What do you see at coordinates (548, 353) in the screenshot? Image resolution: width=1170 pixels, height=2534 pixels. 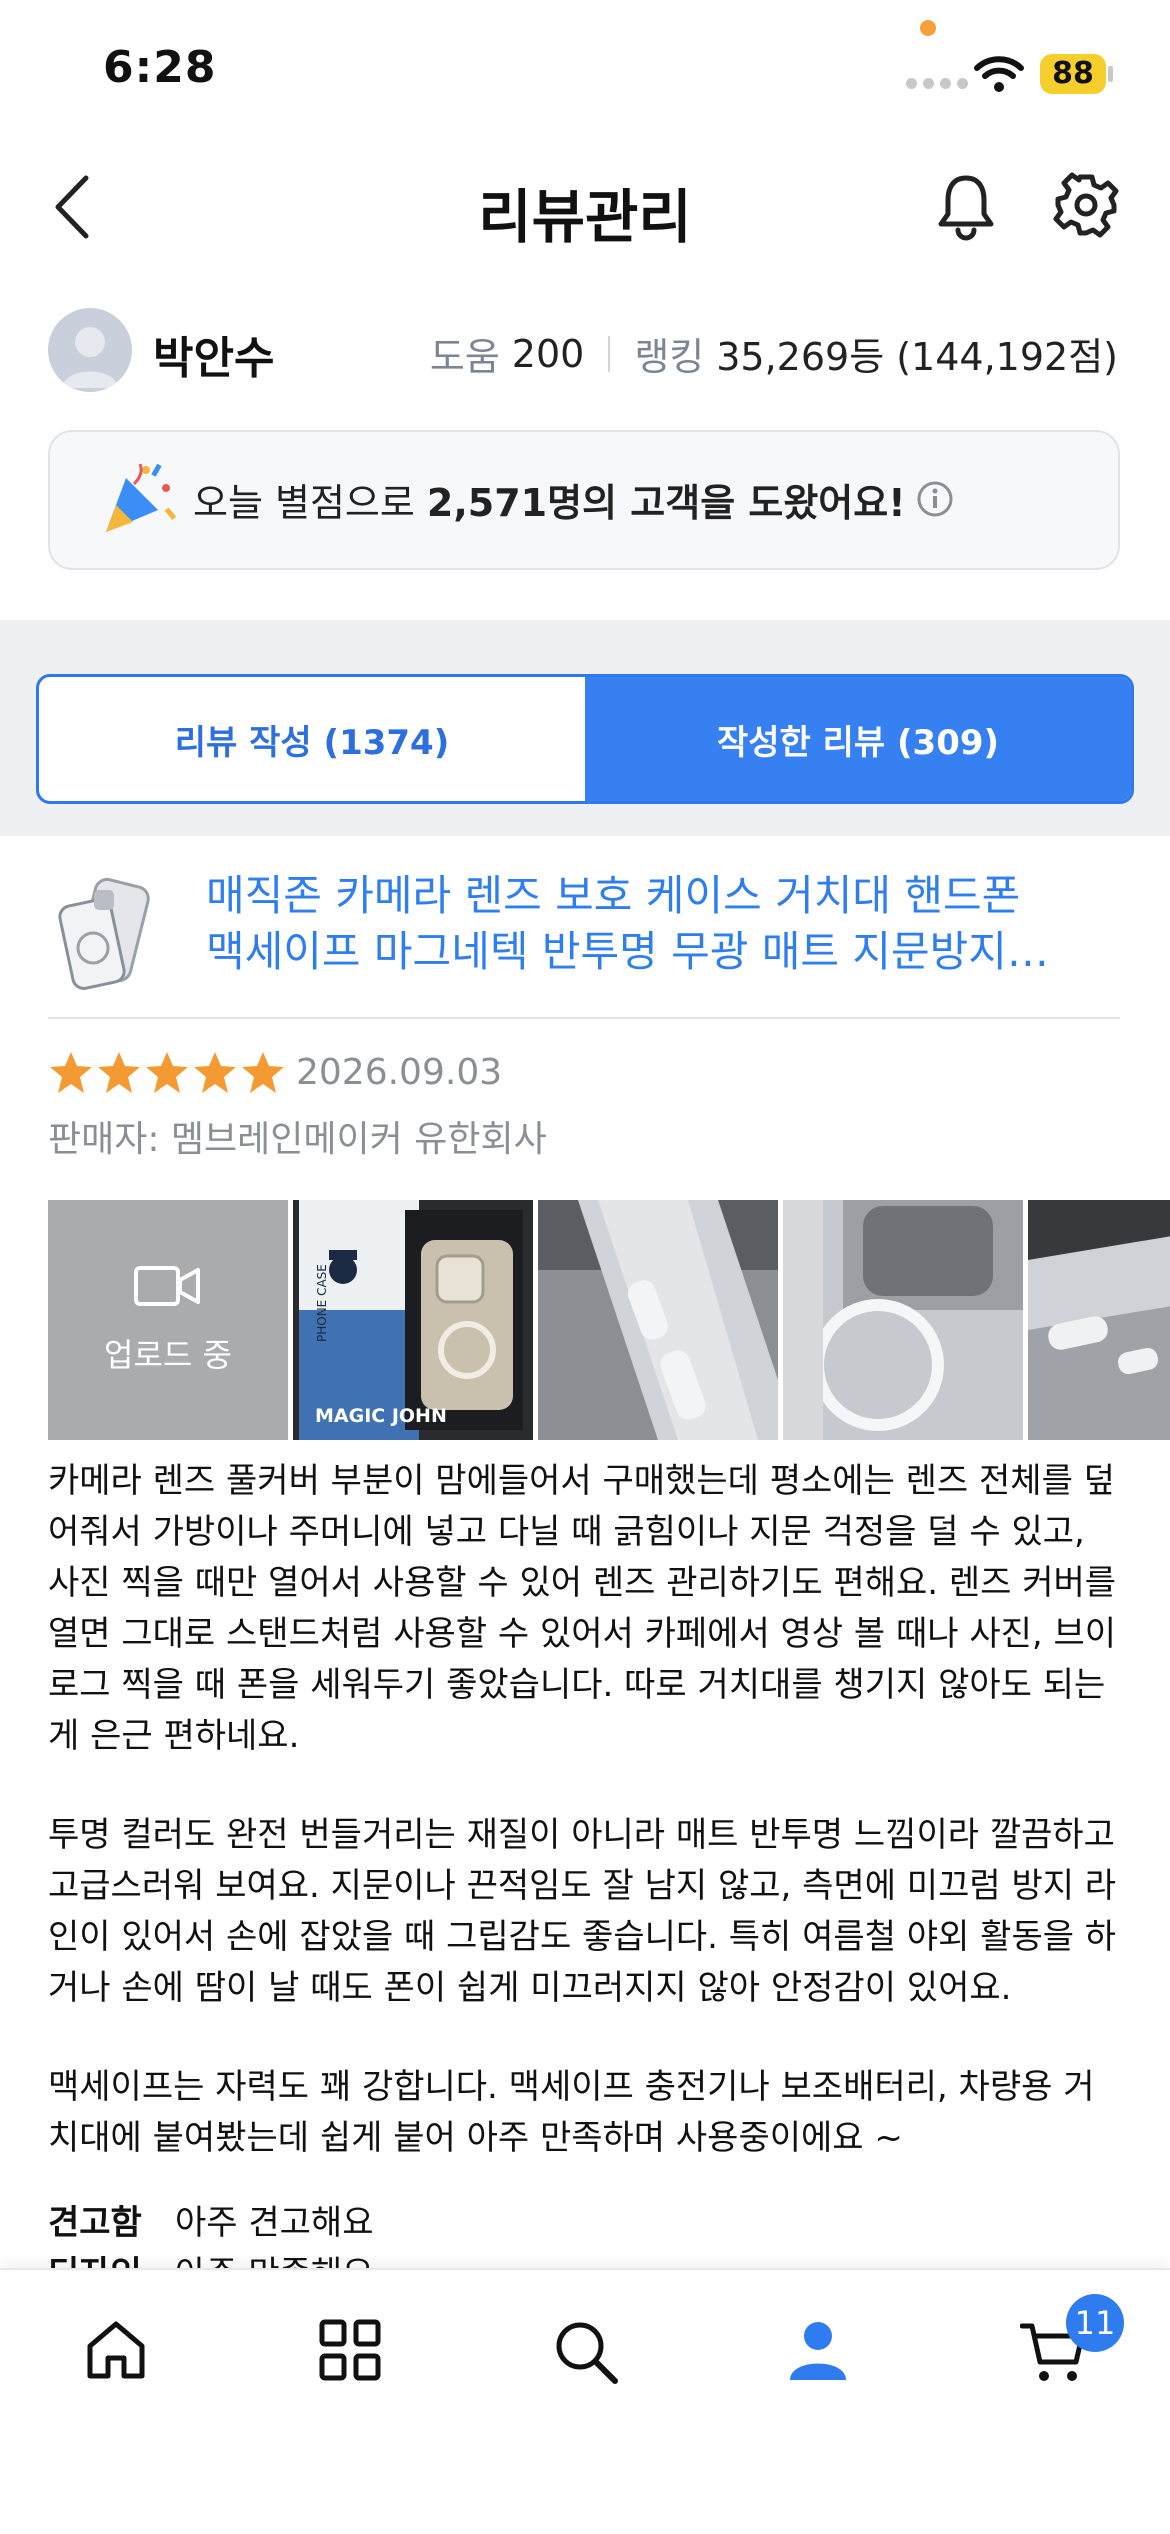 I see `help-value: 200` at bounding box center [548, 353].